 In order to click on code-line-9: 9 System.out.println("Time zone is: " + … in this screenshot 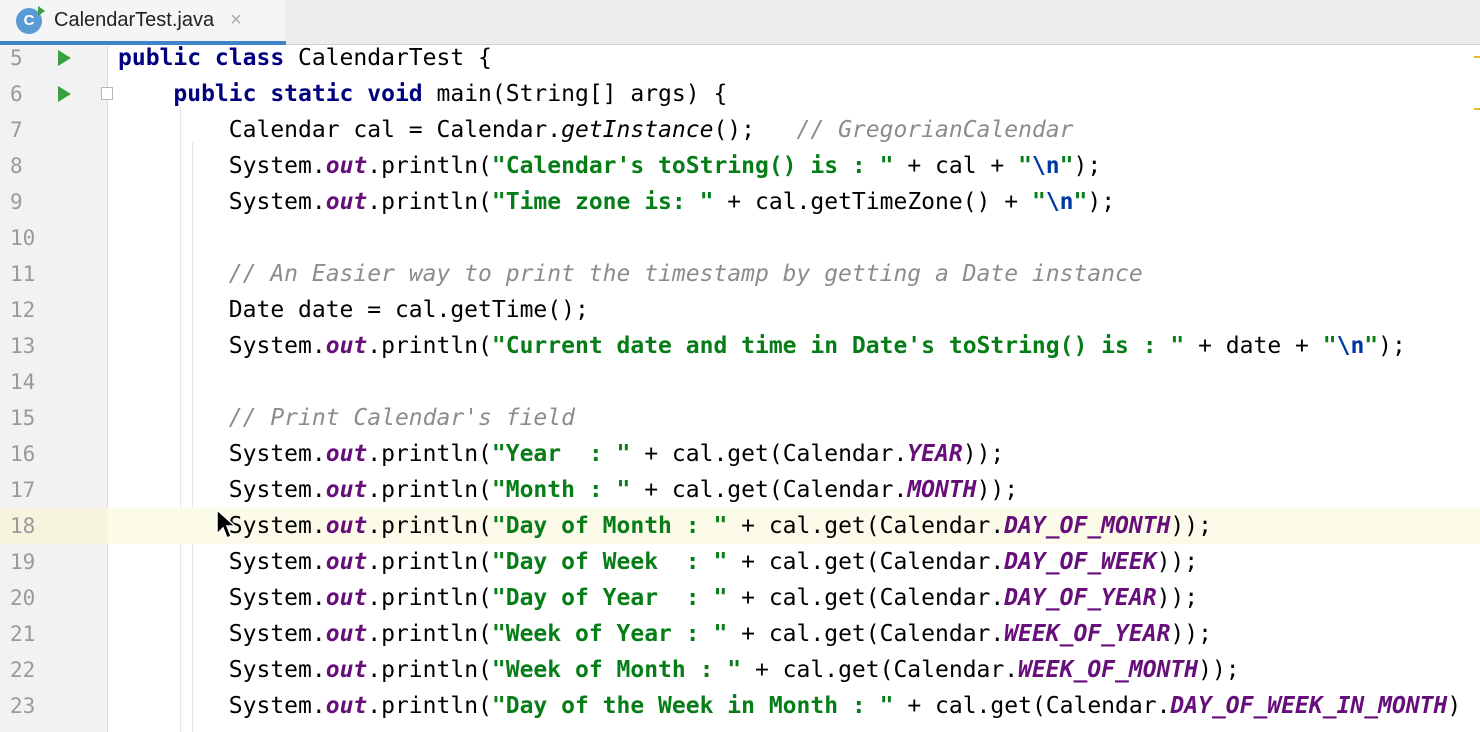, I will do `click(740, 202)`.